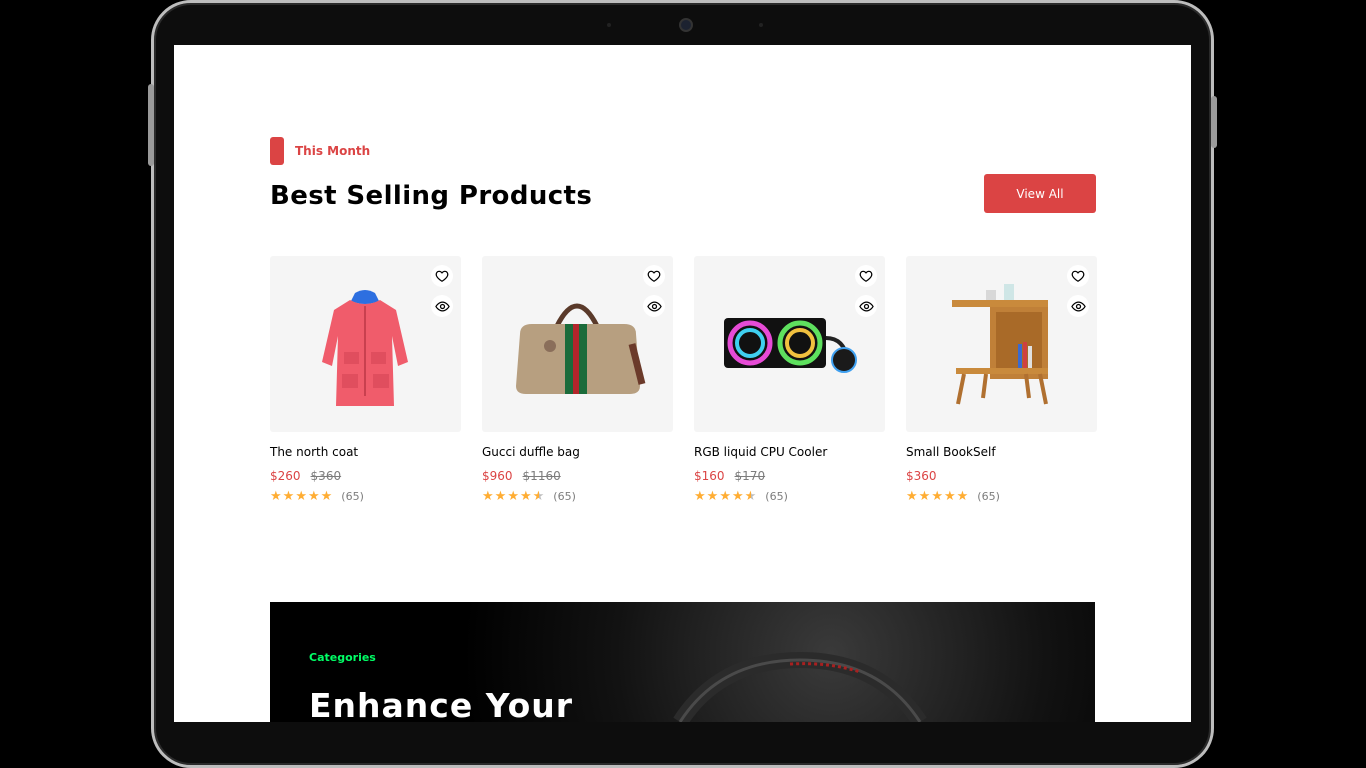  I want to click on volume-button, so click(151, 125).